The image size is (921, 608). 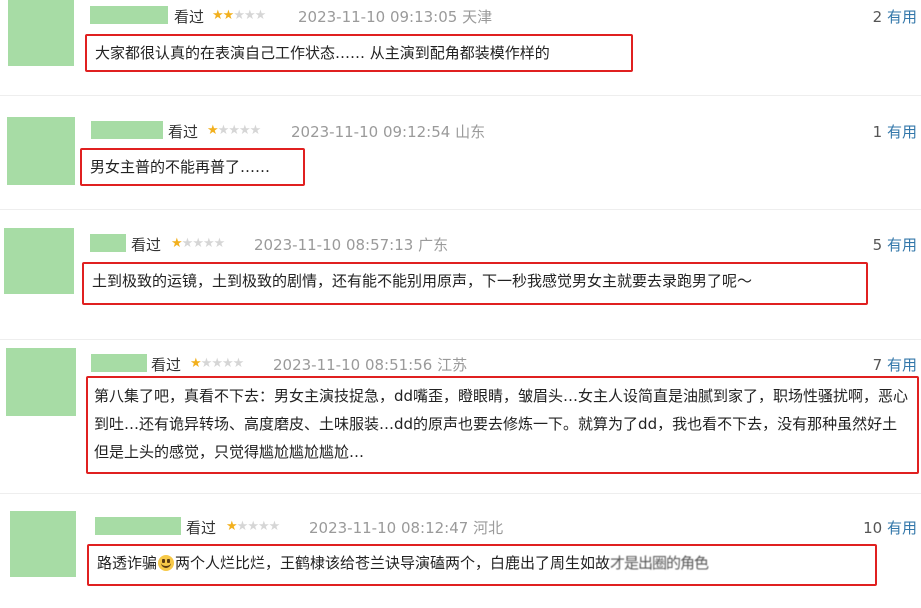 What do you see at coordinates (378, 17) in the screenshot?
I see `comment-time: 2023-11-10 09:13:05` at bounding box center [378, 17].